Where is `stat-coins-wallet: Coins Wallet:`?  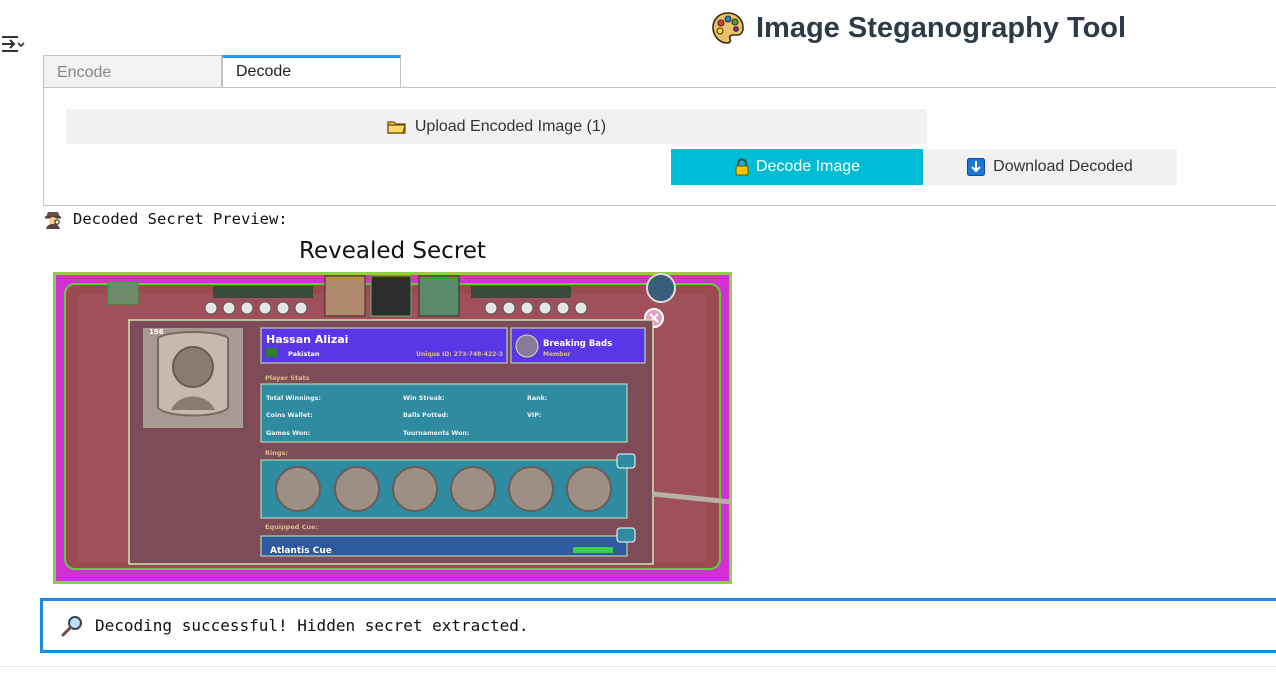
stat-coins-wallet: Coins Wallet: is located at coordinates (289, 415).